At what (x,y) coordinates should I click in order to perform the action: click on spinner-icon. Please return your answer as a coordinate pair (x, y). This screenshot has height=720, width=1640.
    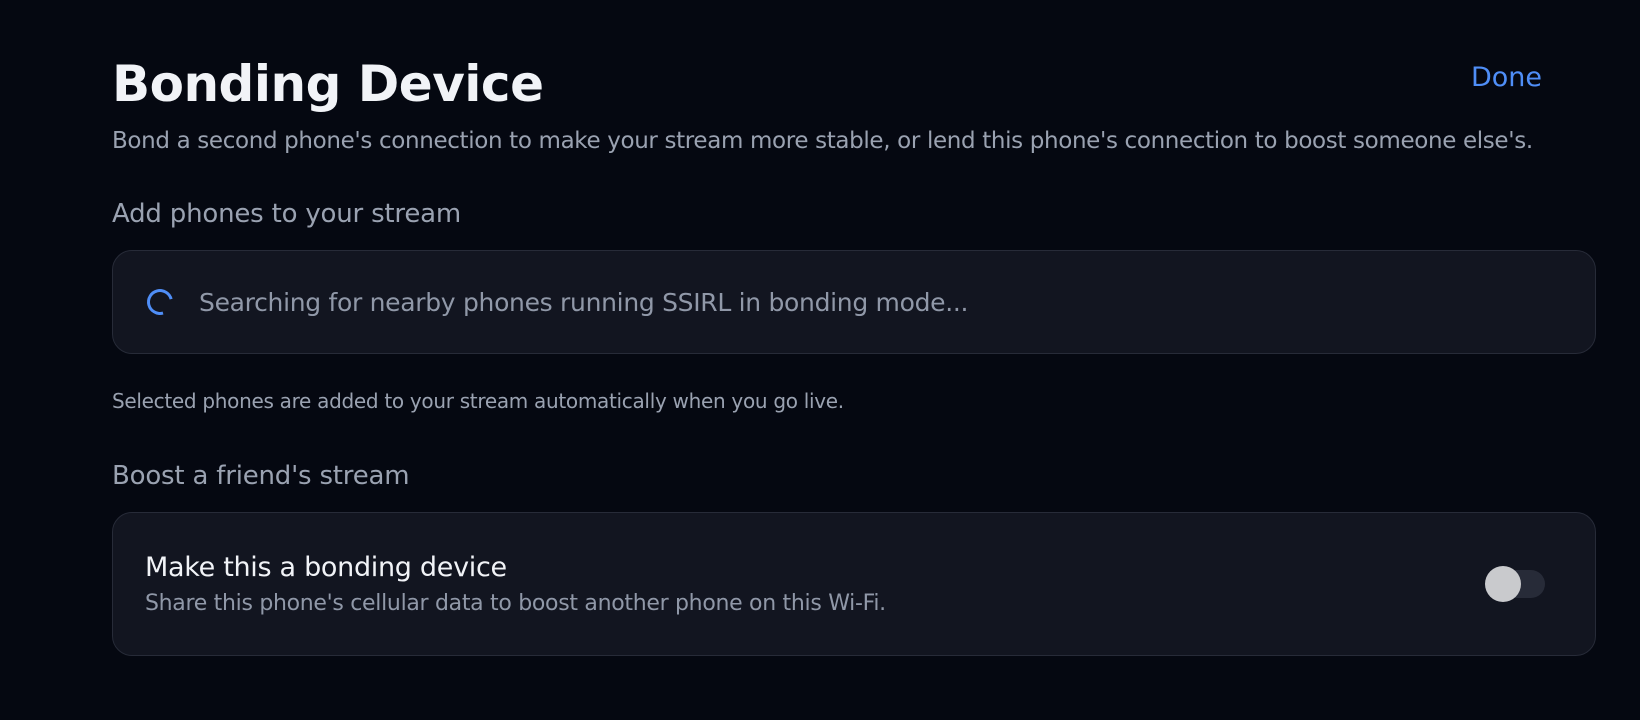
    Looking at the image, I should click on (160, 302).